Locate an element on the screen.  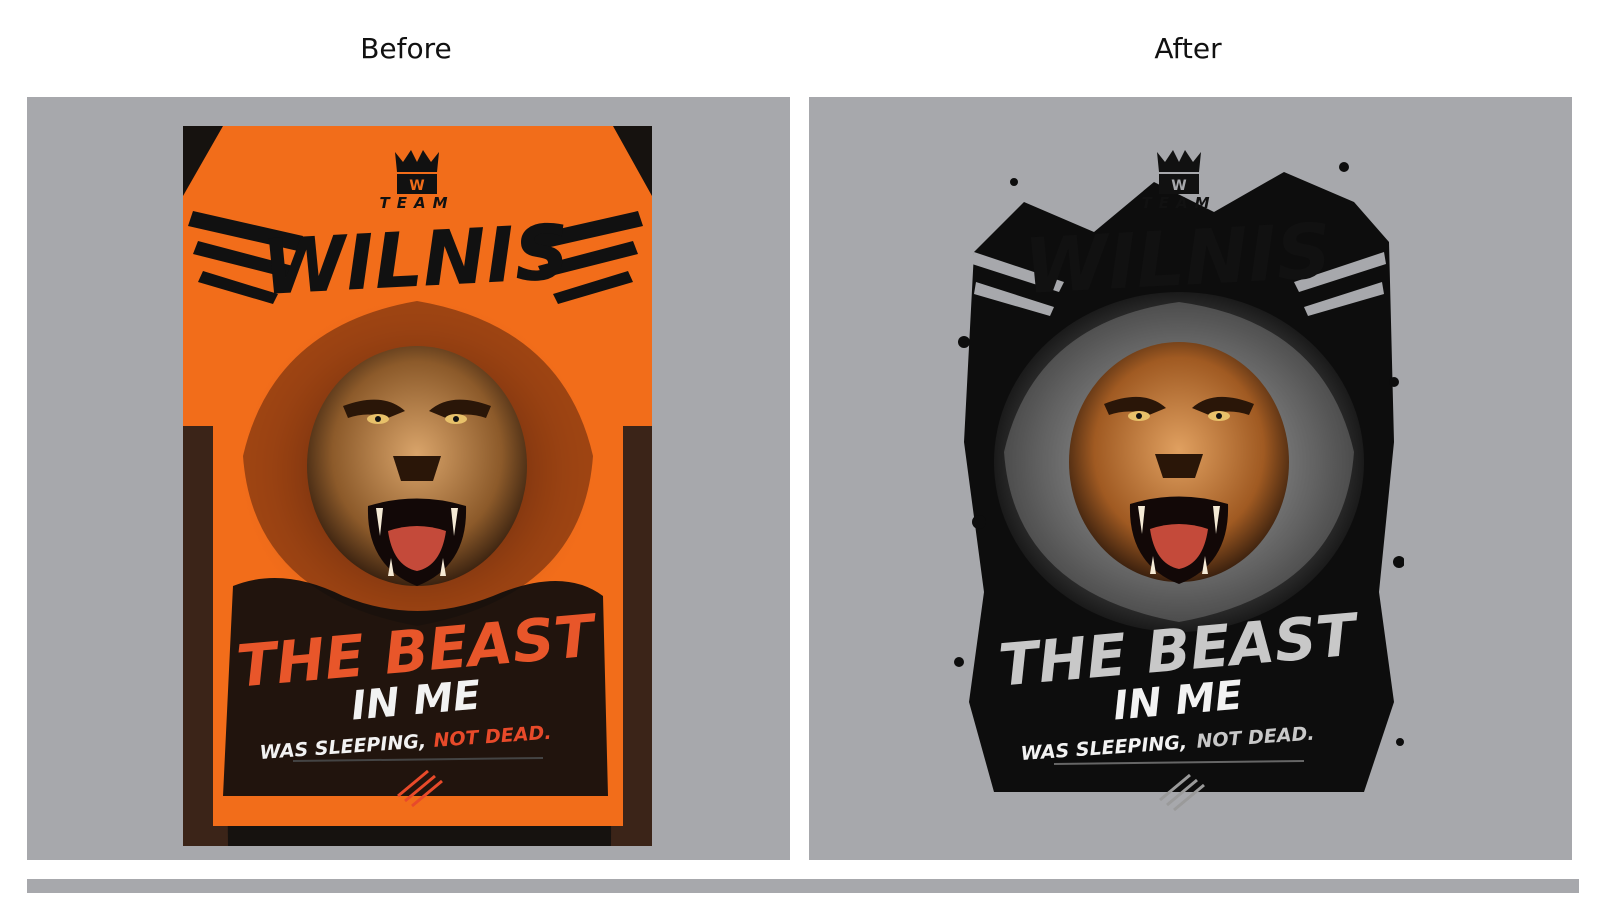
crown-logo-icon: W is located at coordinates (1179, 172).